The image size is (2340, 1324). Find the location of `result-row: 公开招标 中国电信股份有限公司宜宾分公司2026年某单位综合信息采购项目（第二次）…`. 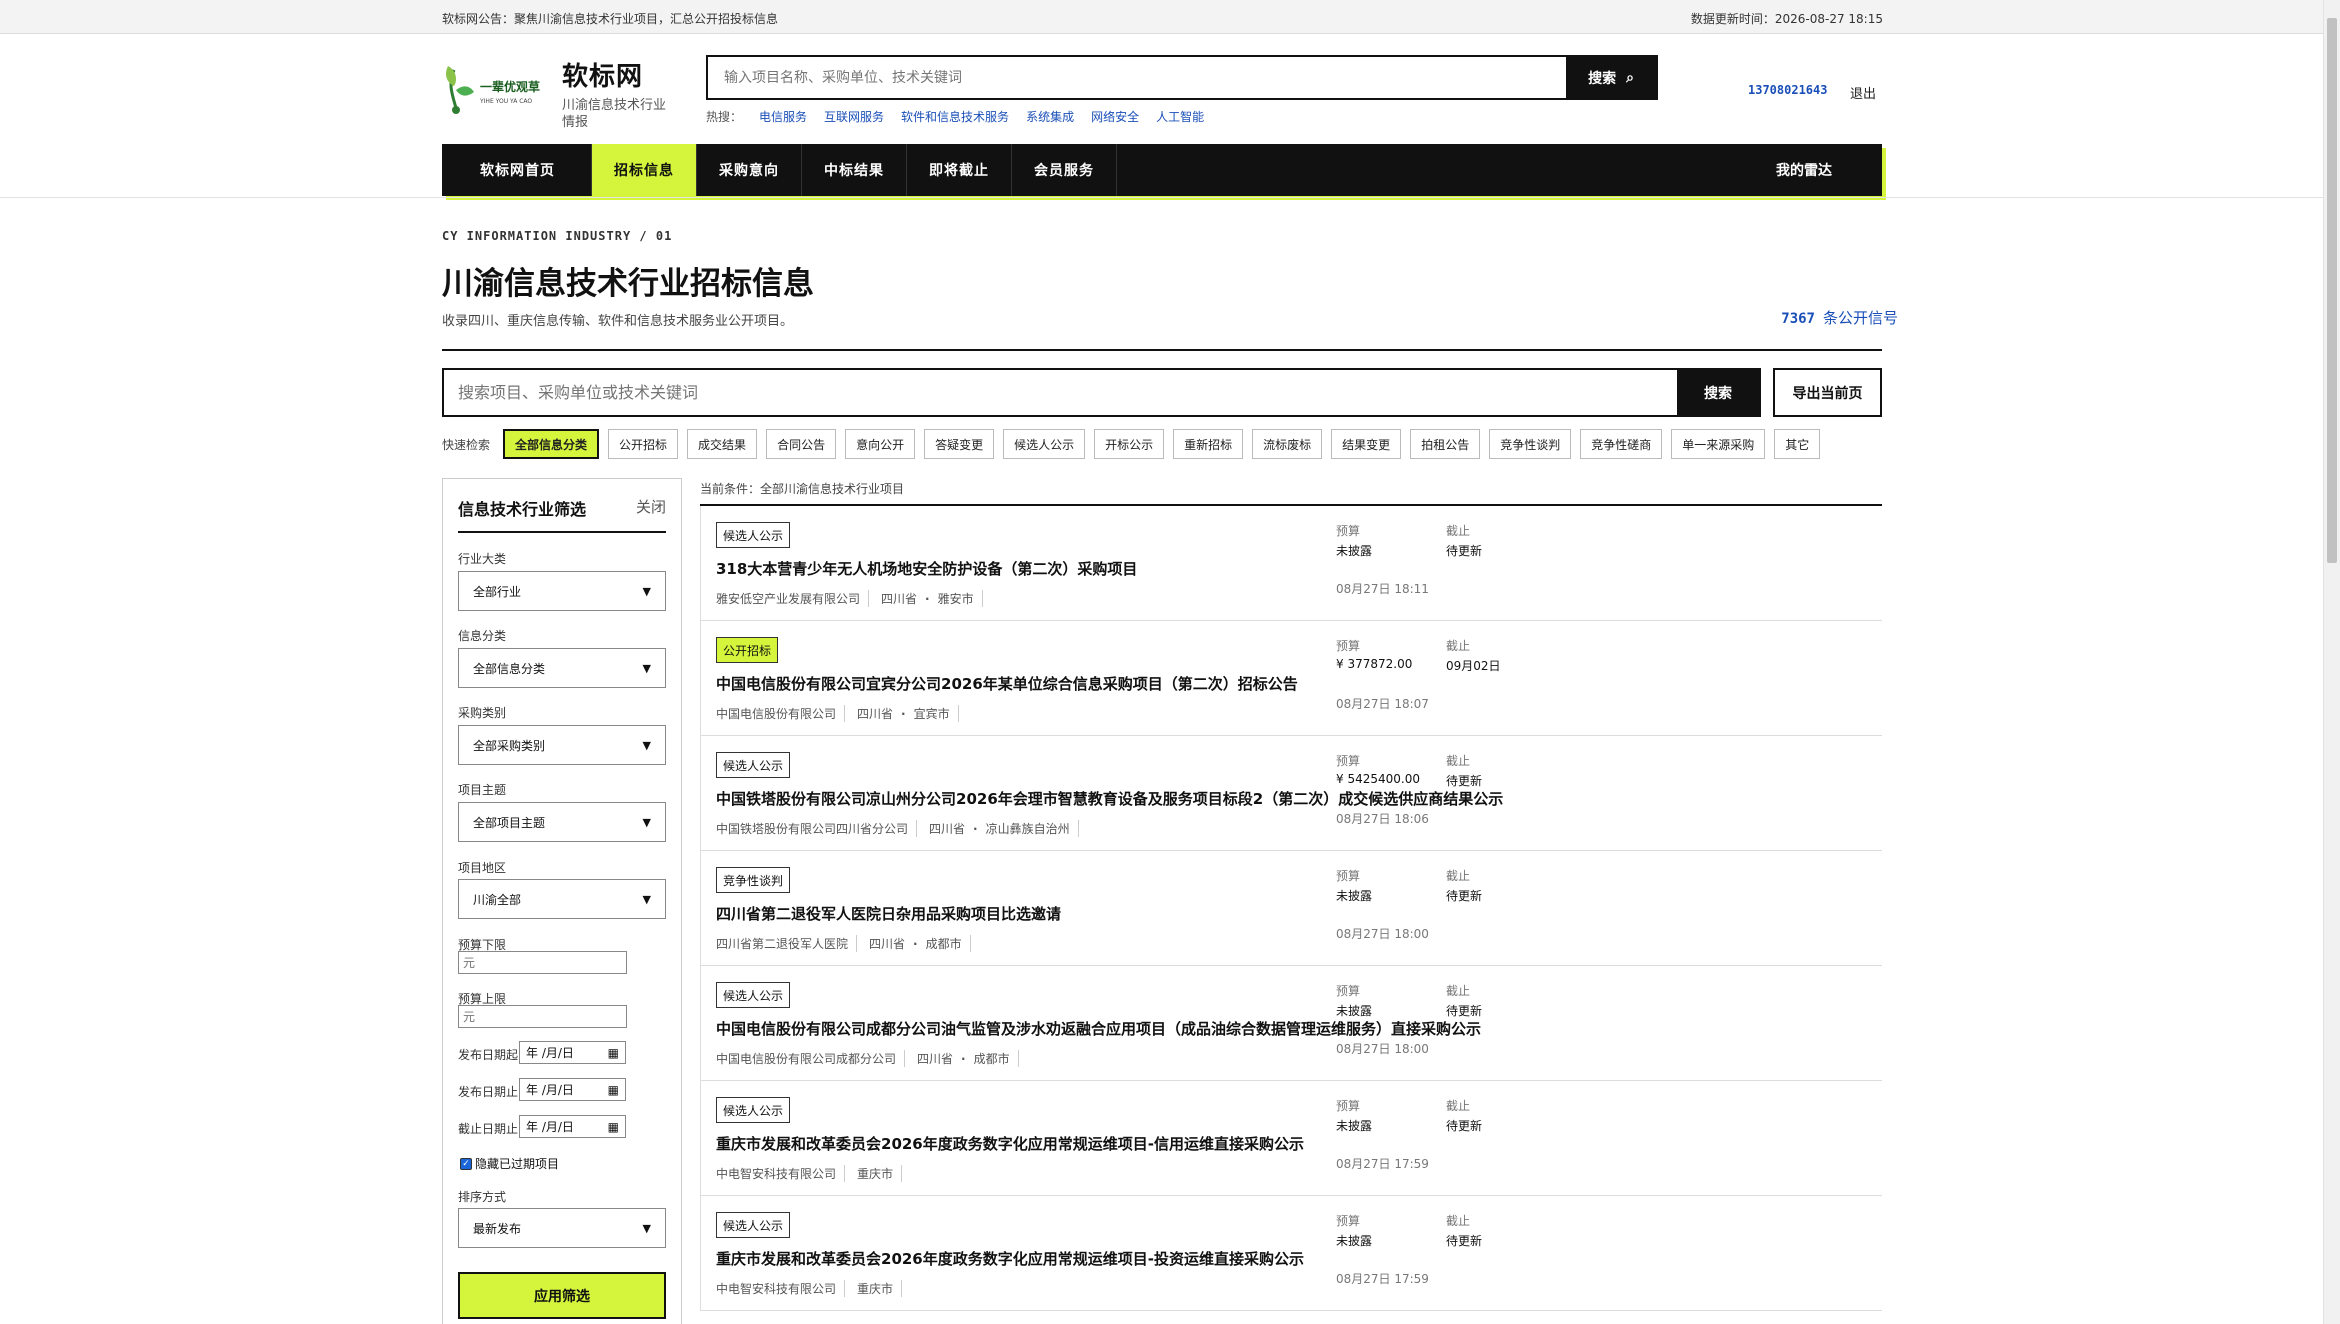

result-row: 公开招标 中国电信股份有限公司宜宾分公司2026年某单位综合信息采购项目（第二次）… is located at coordinates (1291, 678).